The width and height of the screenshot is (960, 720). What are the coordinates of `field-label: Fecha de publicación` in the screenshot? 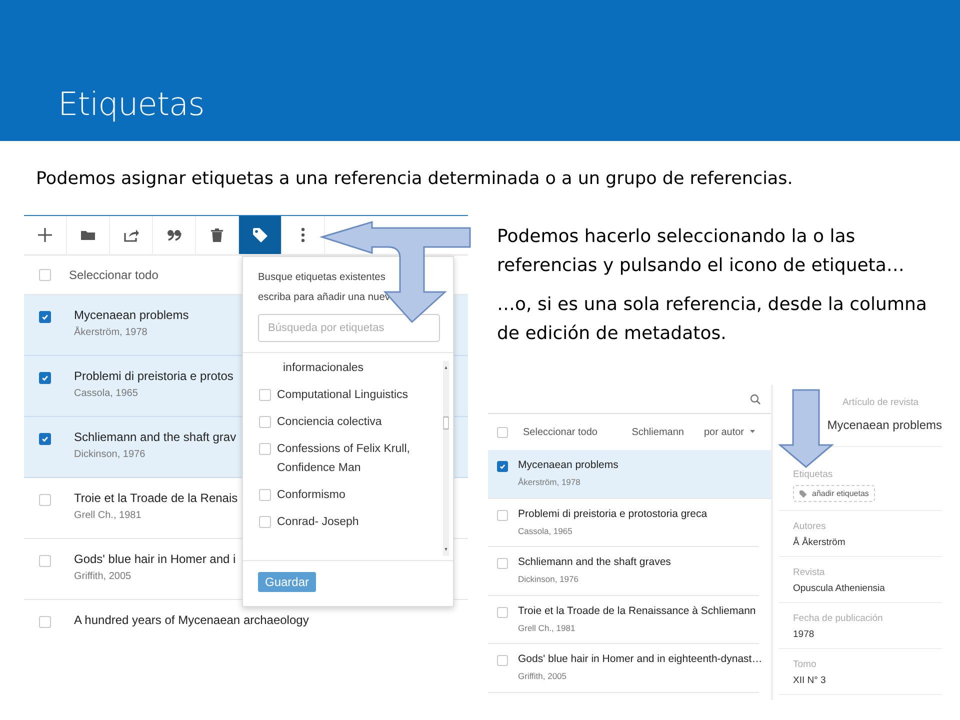 It's located at (838, 618).